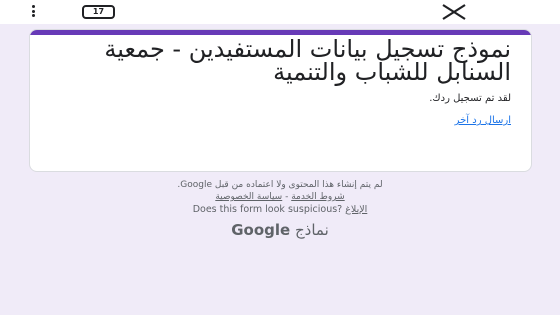 The image size is (560, 315). I want to click on policy-links: شروط الخدمة - سياسة الخصوصية, so click(280, 197).